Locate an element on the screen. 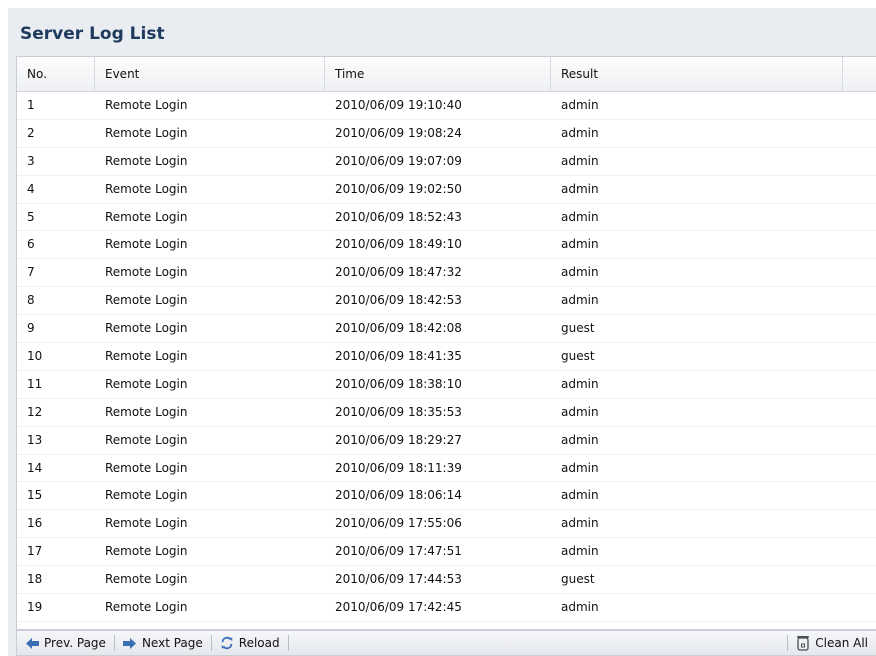  table-row: 17 Remote Login 2010/06/09 17:47:51 admin is located at coordinates (446, 552).